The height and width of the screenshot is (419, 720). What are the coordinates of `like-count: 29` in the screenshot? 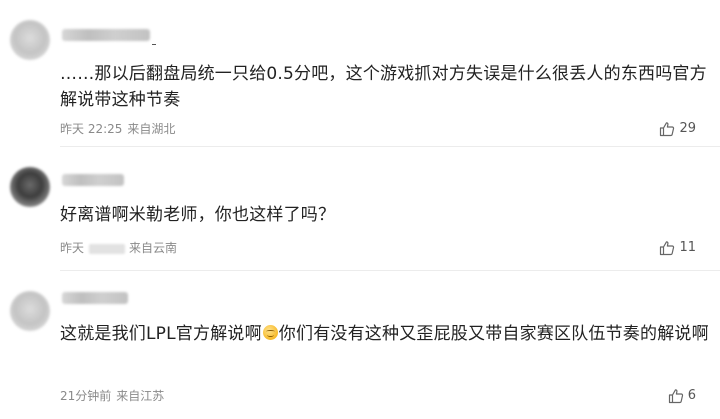 It's located at (687, 128).